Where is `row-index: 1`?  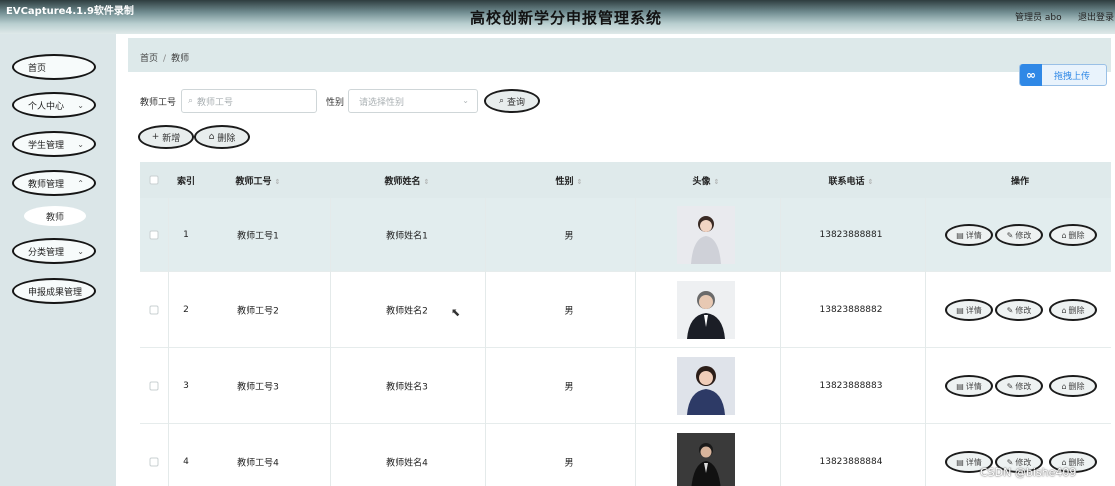
row-index: 1 is located at coordinates (186, 235).